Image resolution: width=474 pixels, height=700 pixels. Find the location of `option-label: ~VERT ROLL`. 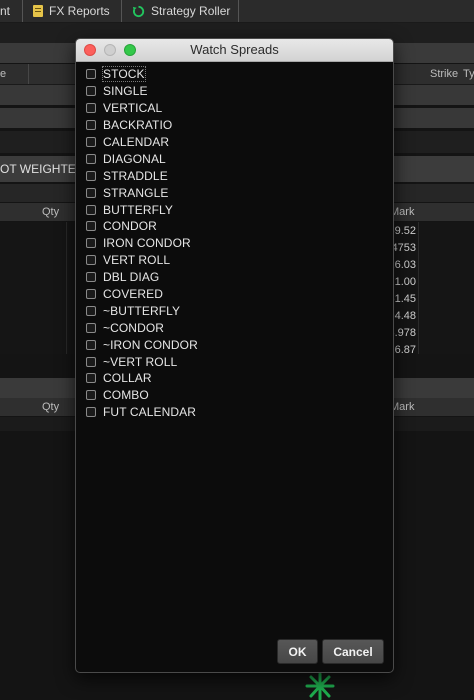

option-label: ~VERT ROLL is located at coordinates (140, 361).